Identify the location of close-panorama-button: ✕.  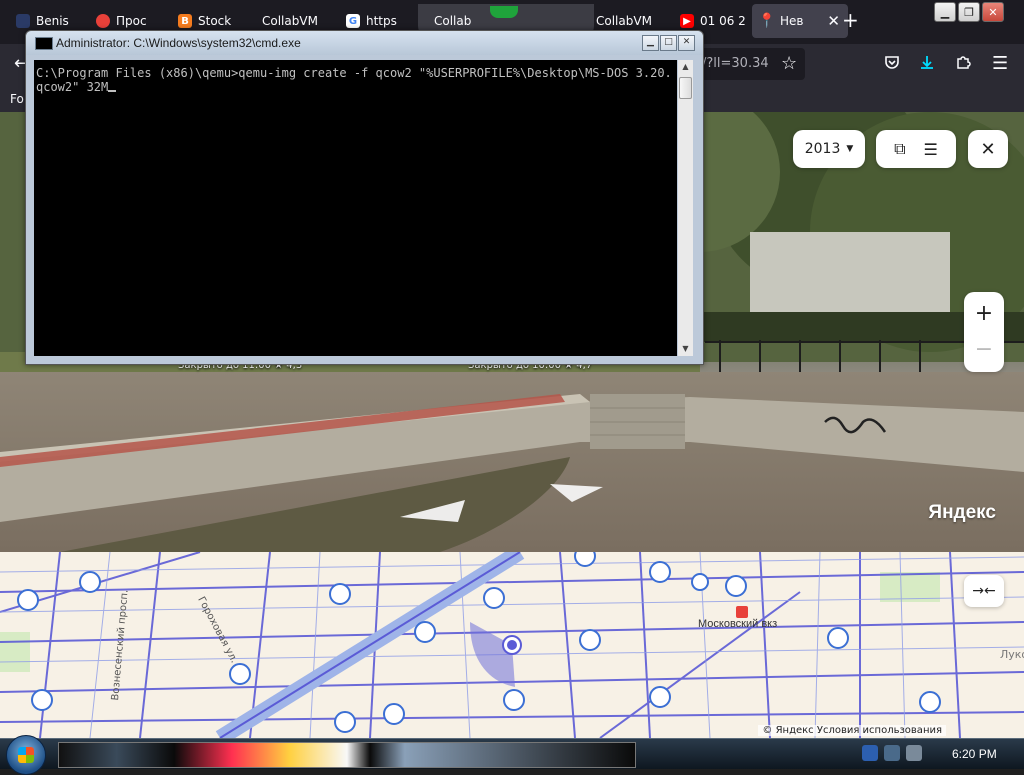
(988, 149).